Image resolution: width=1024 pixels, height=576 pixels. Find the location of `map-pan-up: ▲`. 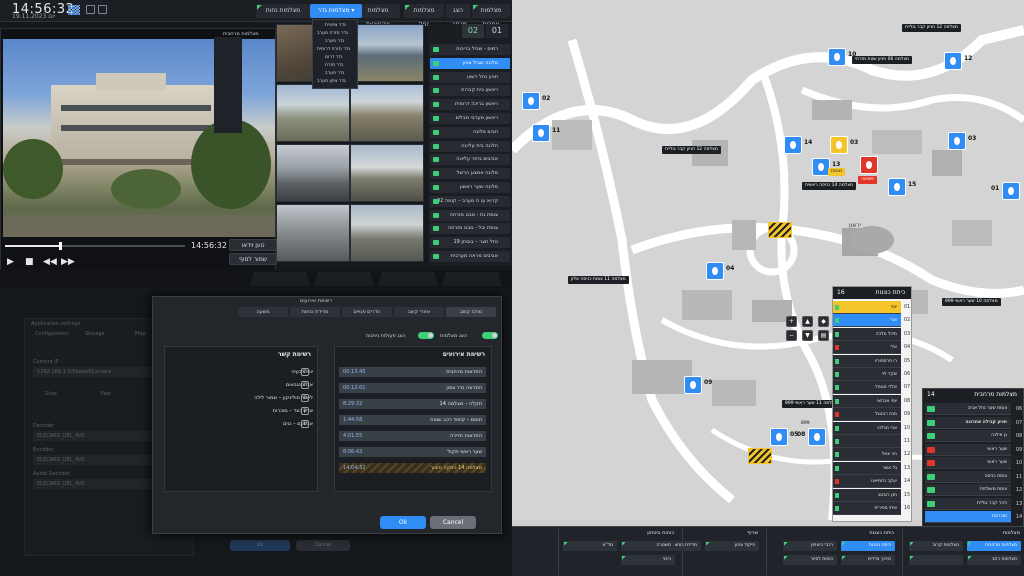

map-pan-up: ▲ is located at coordinates (807, 321).